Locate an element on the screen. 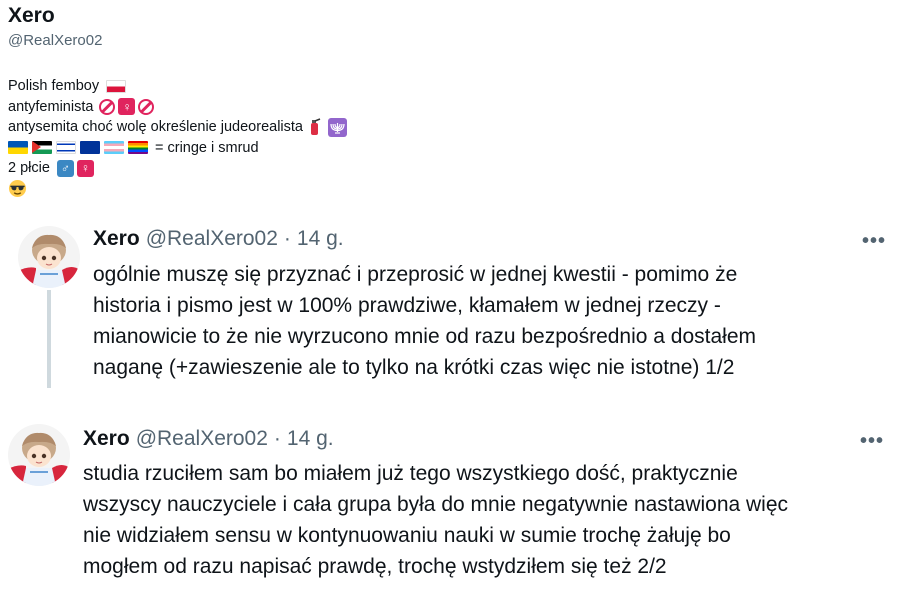 The height and width of the screenshot is (591, 900). flag-palestine-icon is located at coordinates (42, 148).